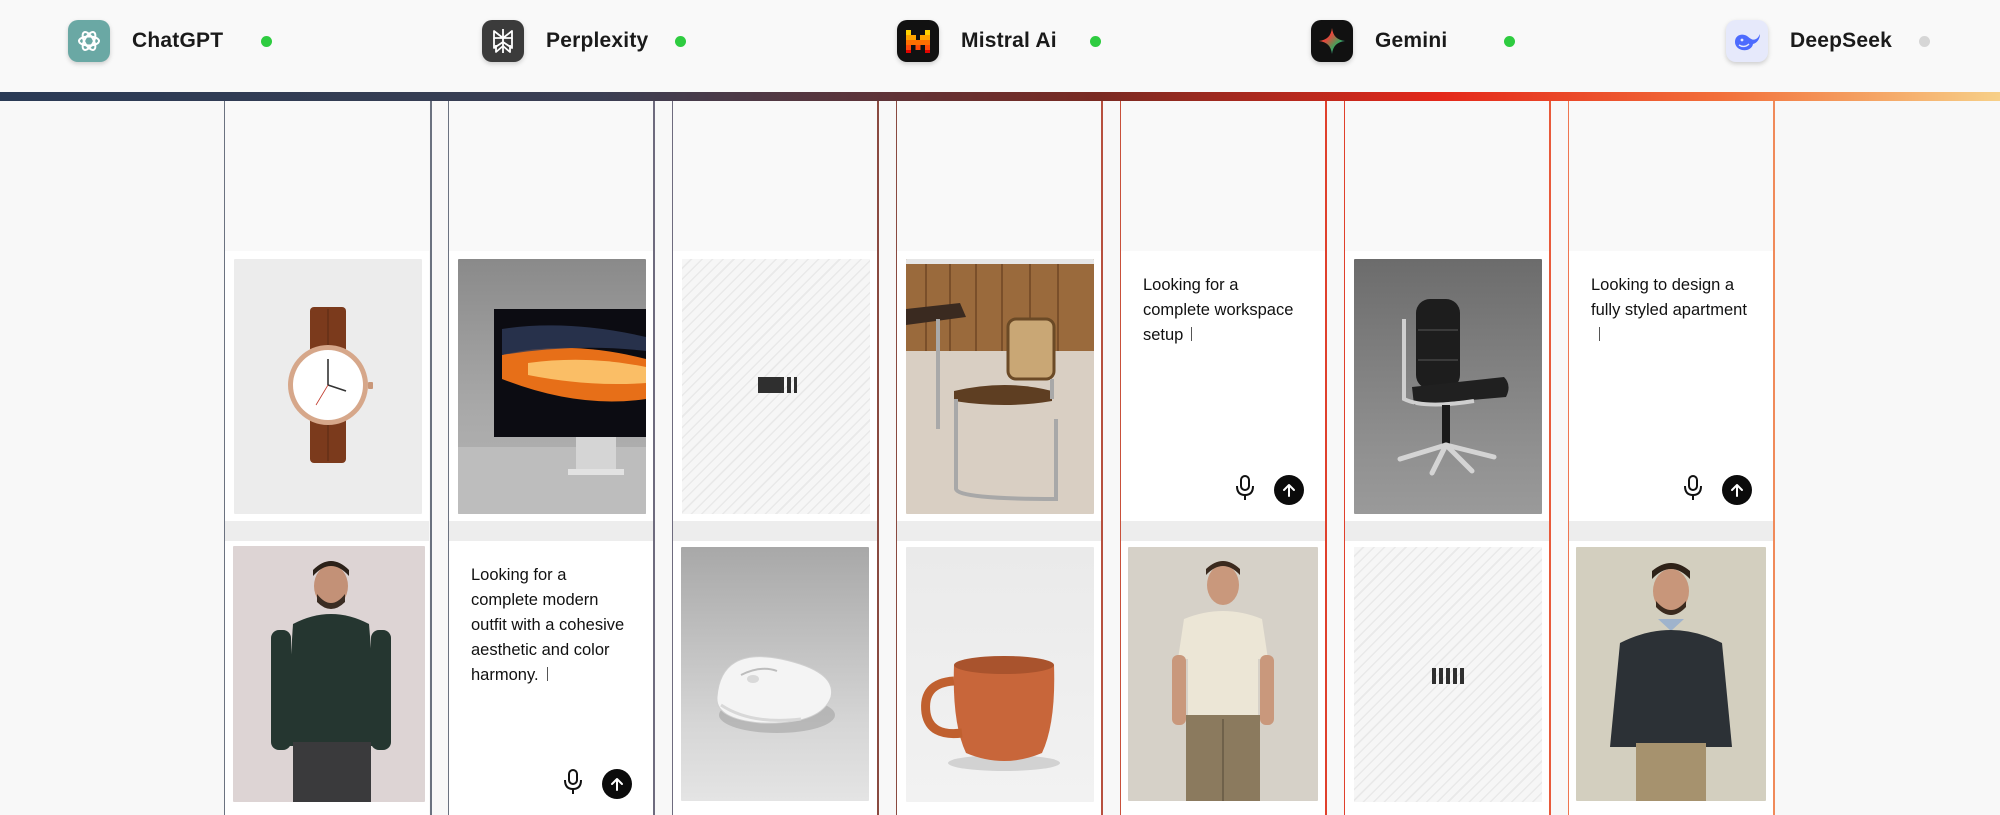  What do you see at coordinates (775, 674) in the screenshot?
I see `computer-mouse-image` at bounding box center [775, 674].